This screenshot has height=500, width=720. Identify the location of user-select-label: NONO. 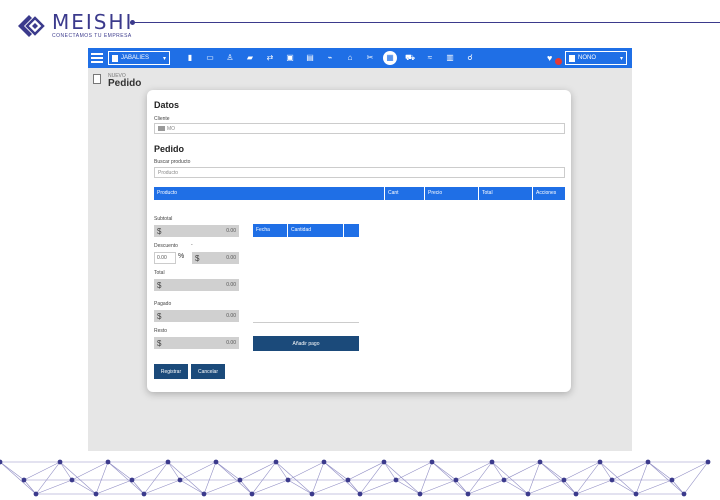
(587, 58).